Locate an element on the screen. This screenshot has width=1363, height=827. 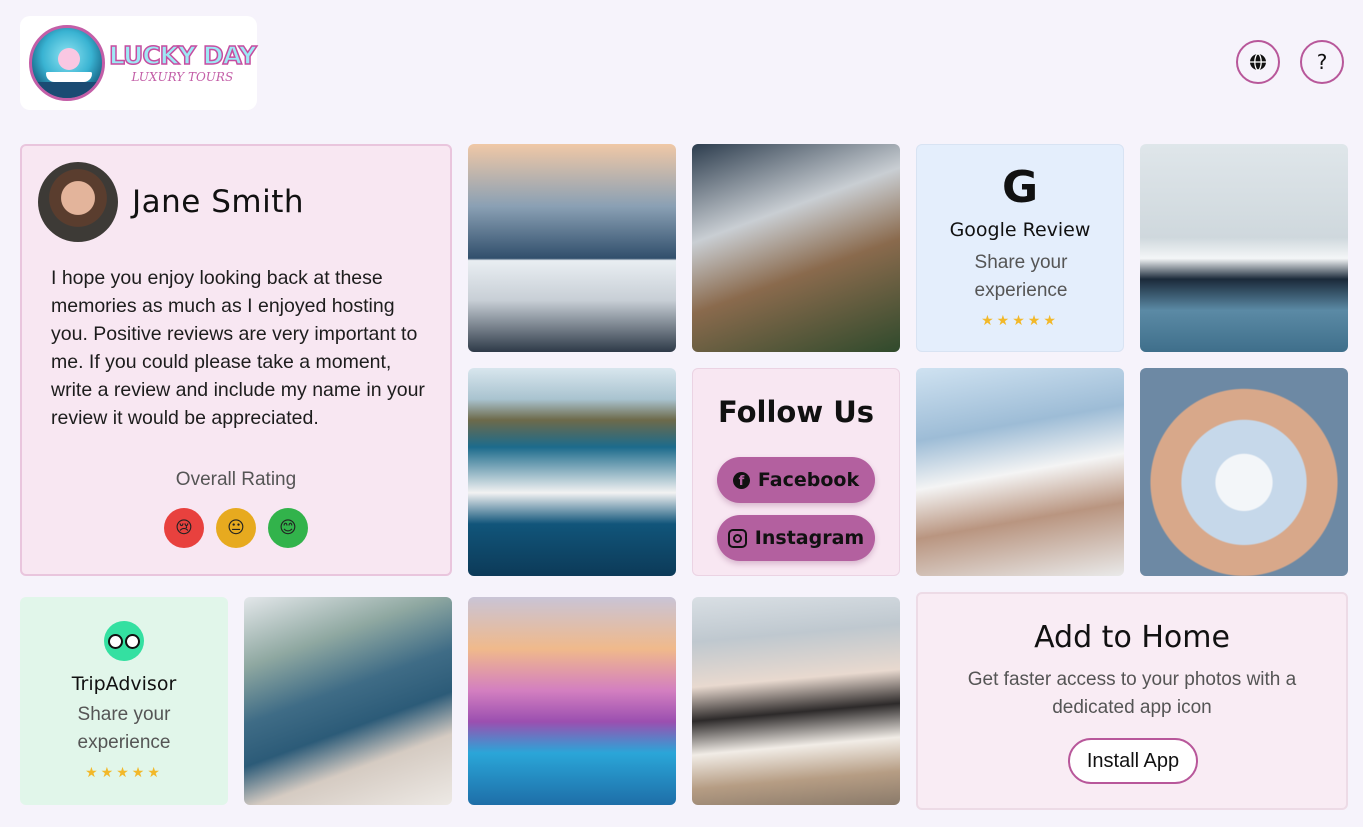
sad-face-icon: 😢 is located at coordinates (184, 528).